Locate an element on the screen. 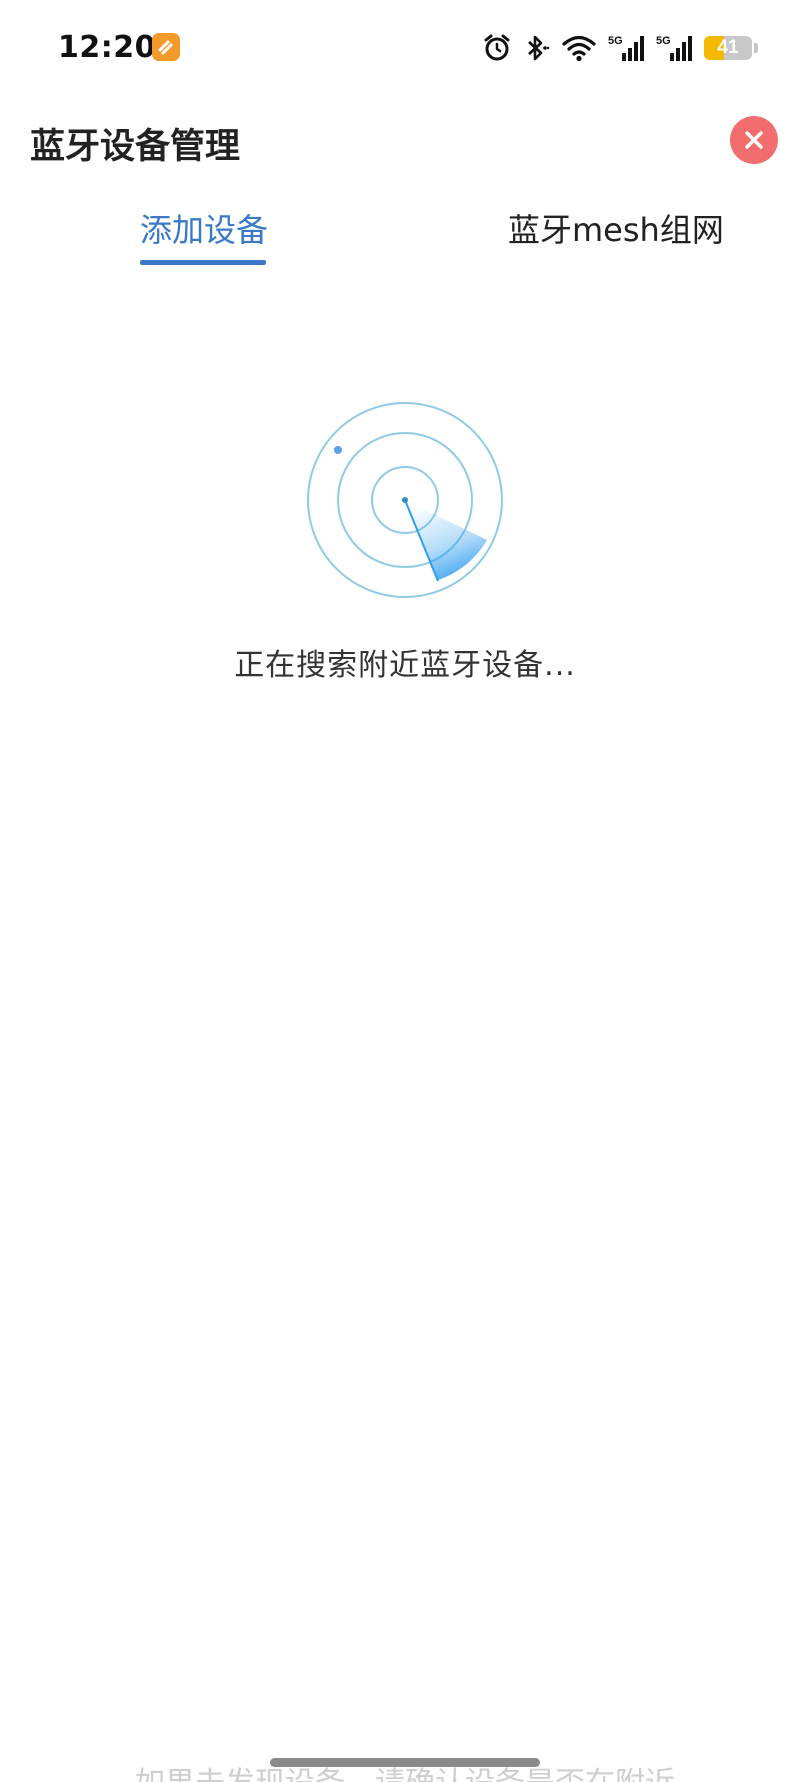 The height and width of the screenshot is (1782, 810). bluetooth-icon is located at coordinates (537, 48).